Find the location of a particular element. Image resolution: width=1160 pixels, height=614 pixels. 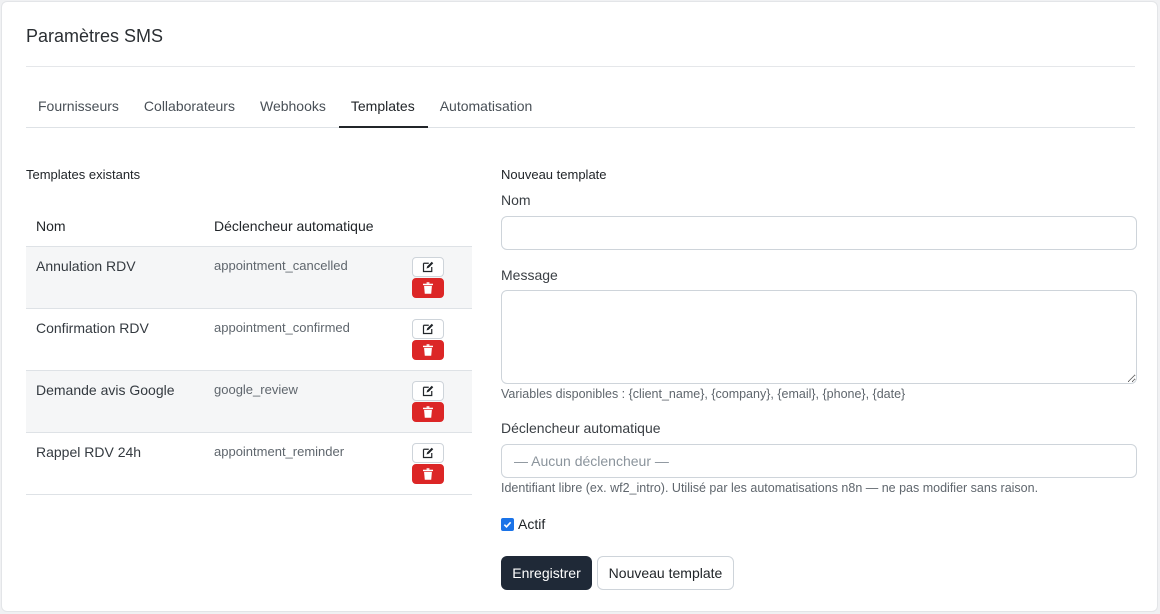

title-divider is located at coordinates (580, 66).